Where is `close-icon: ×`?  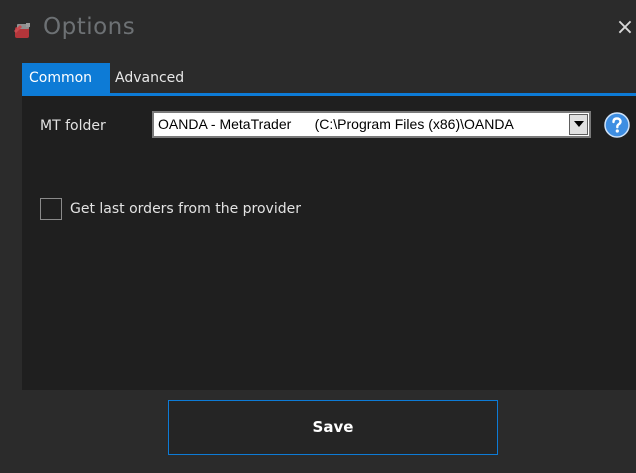
close-icon: × is located at coordinates (625, 28).